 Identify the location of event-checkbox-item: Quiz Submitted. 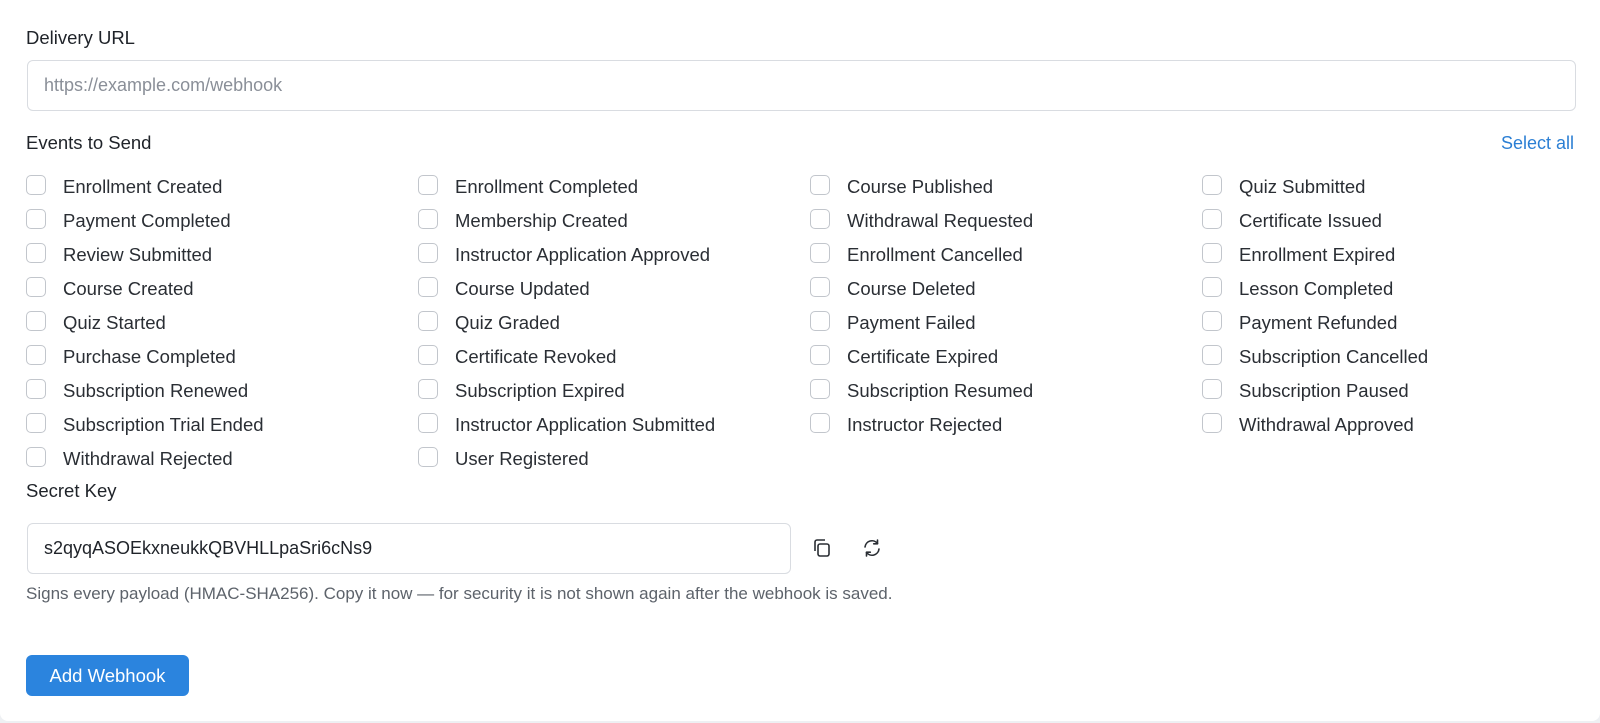
(1388, 187).